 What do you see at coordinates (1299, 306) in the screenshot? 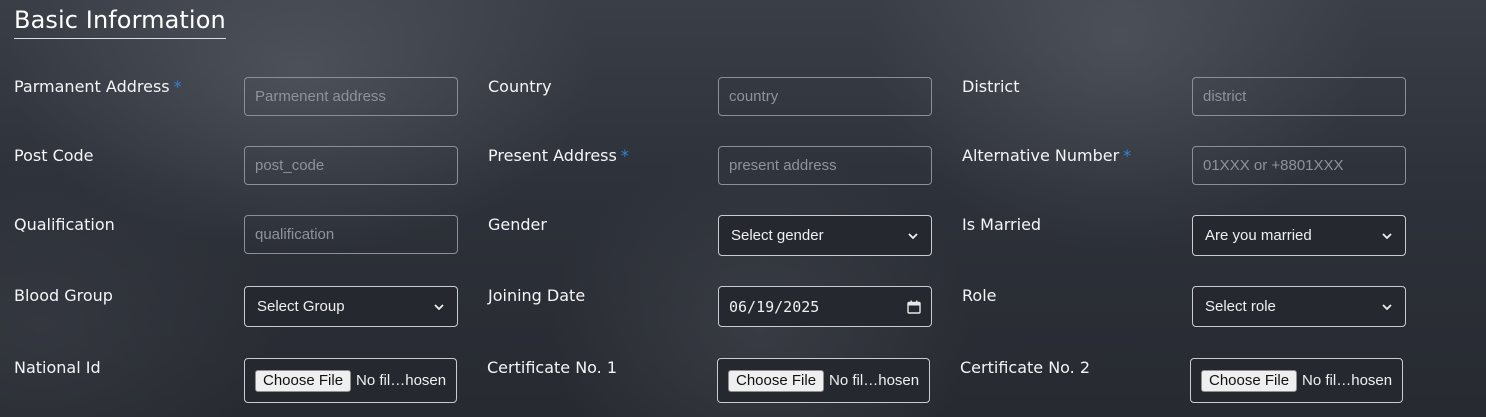
I see `role-select: Select role` at bounding box center [1299, 306].